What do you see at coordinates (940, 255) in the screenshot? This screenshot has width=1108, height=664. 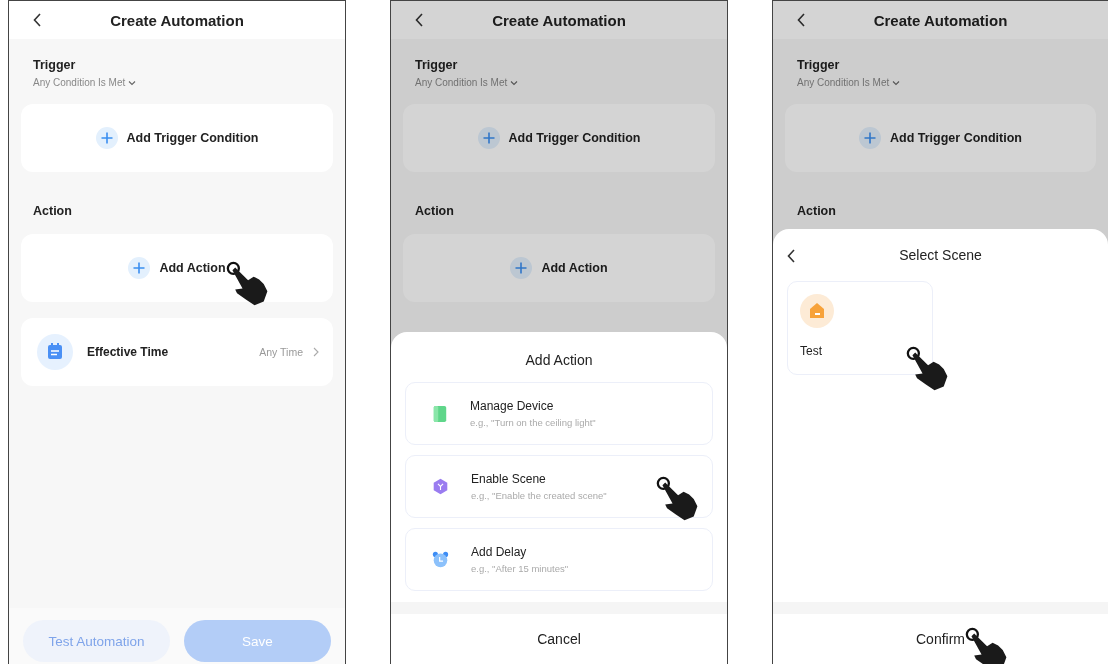 I see `sheet-title: Select Scene` at bounding box center [940, 255].